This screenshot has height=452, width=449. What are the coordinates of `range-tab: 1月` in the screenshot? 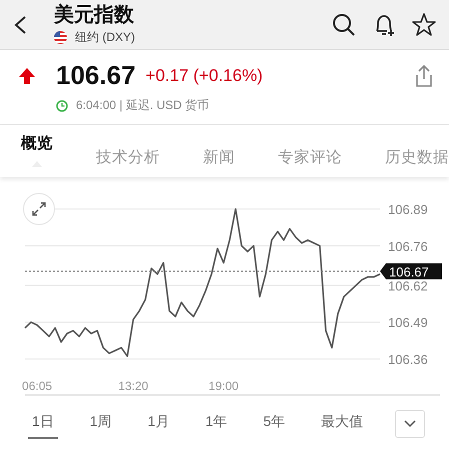 It's located at (159, 424).